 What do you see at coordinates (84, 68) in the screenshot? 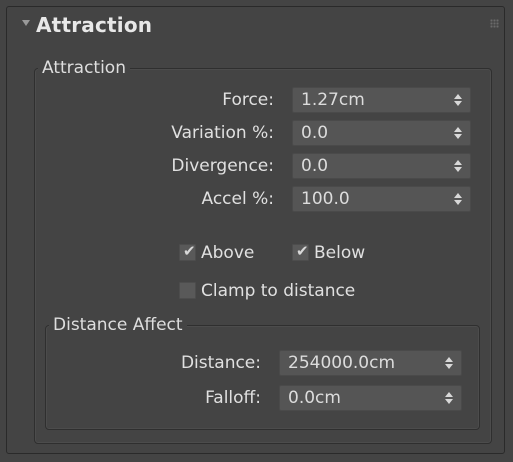
I see `attraction-group-label: Attraction` at bounding box center [84, 68].